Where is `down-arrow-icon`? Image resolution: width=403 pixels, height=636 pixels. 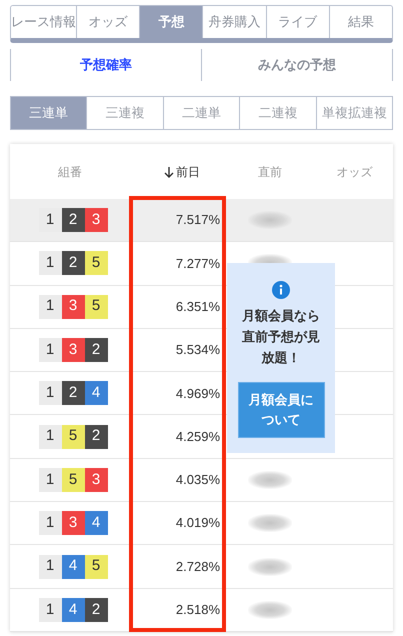
down-arrow-icon is located at coordinates (169, 172).